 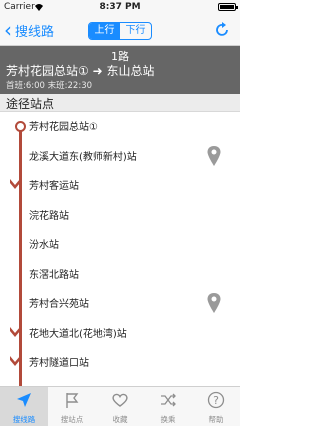 I want to click on route-arrow: ➜, so click(x=97, y=71).